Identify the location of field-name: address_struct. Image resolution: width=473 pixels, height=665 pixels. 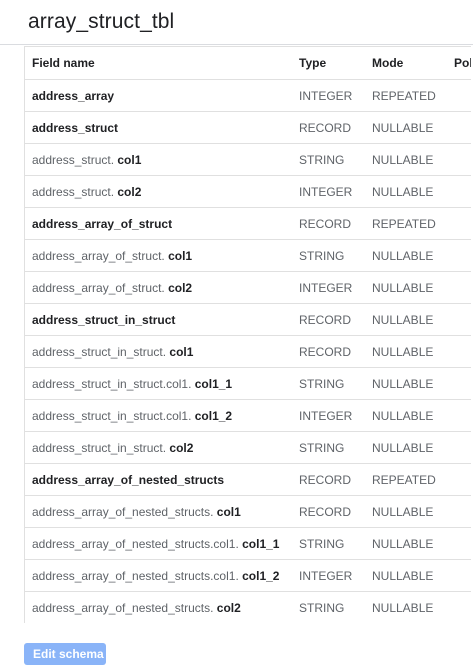
(75, 127).